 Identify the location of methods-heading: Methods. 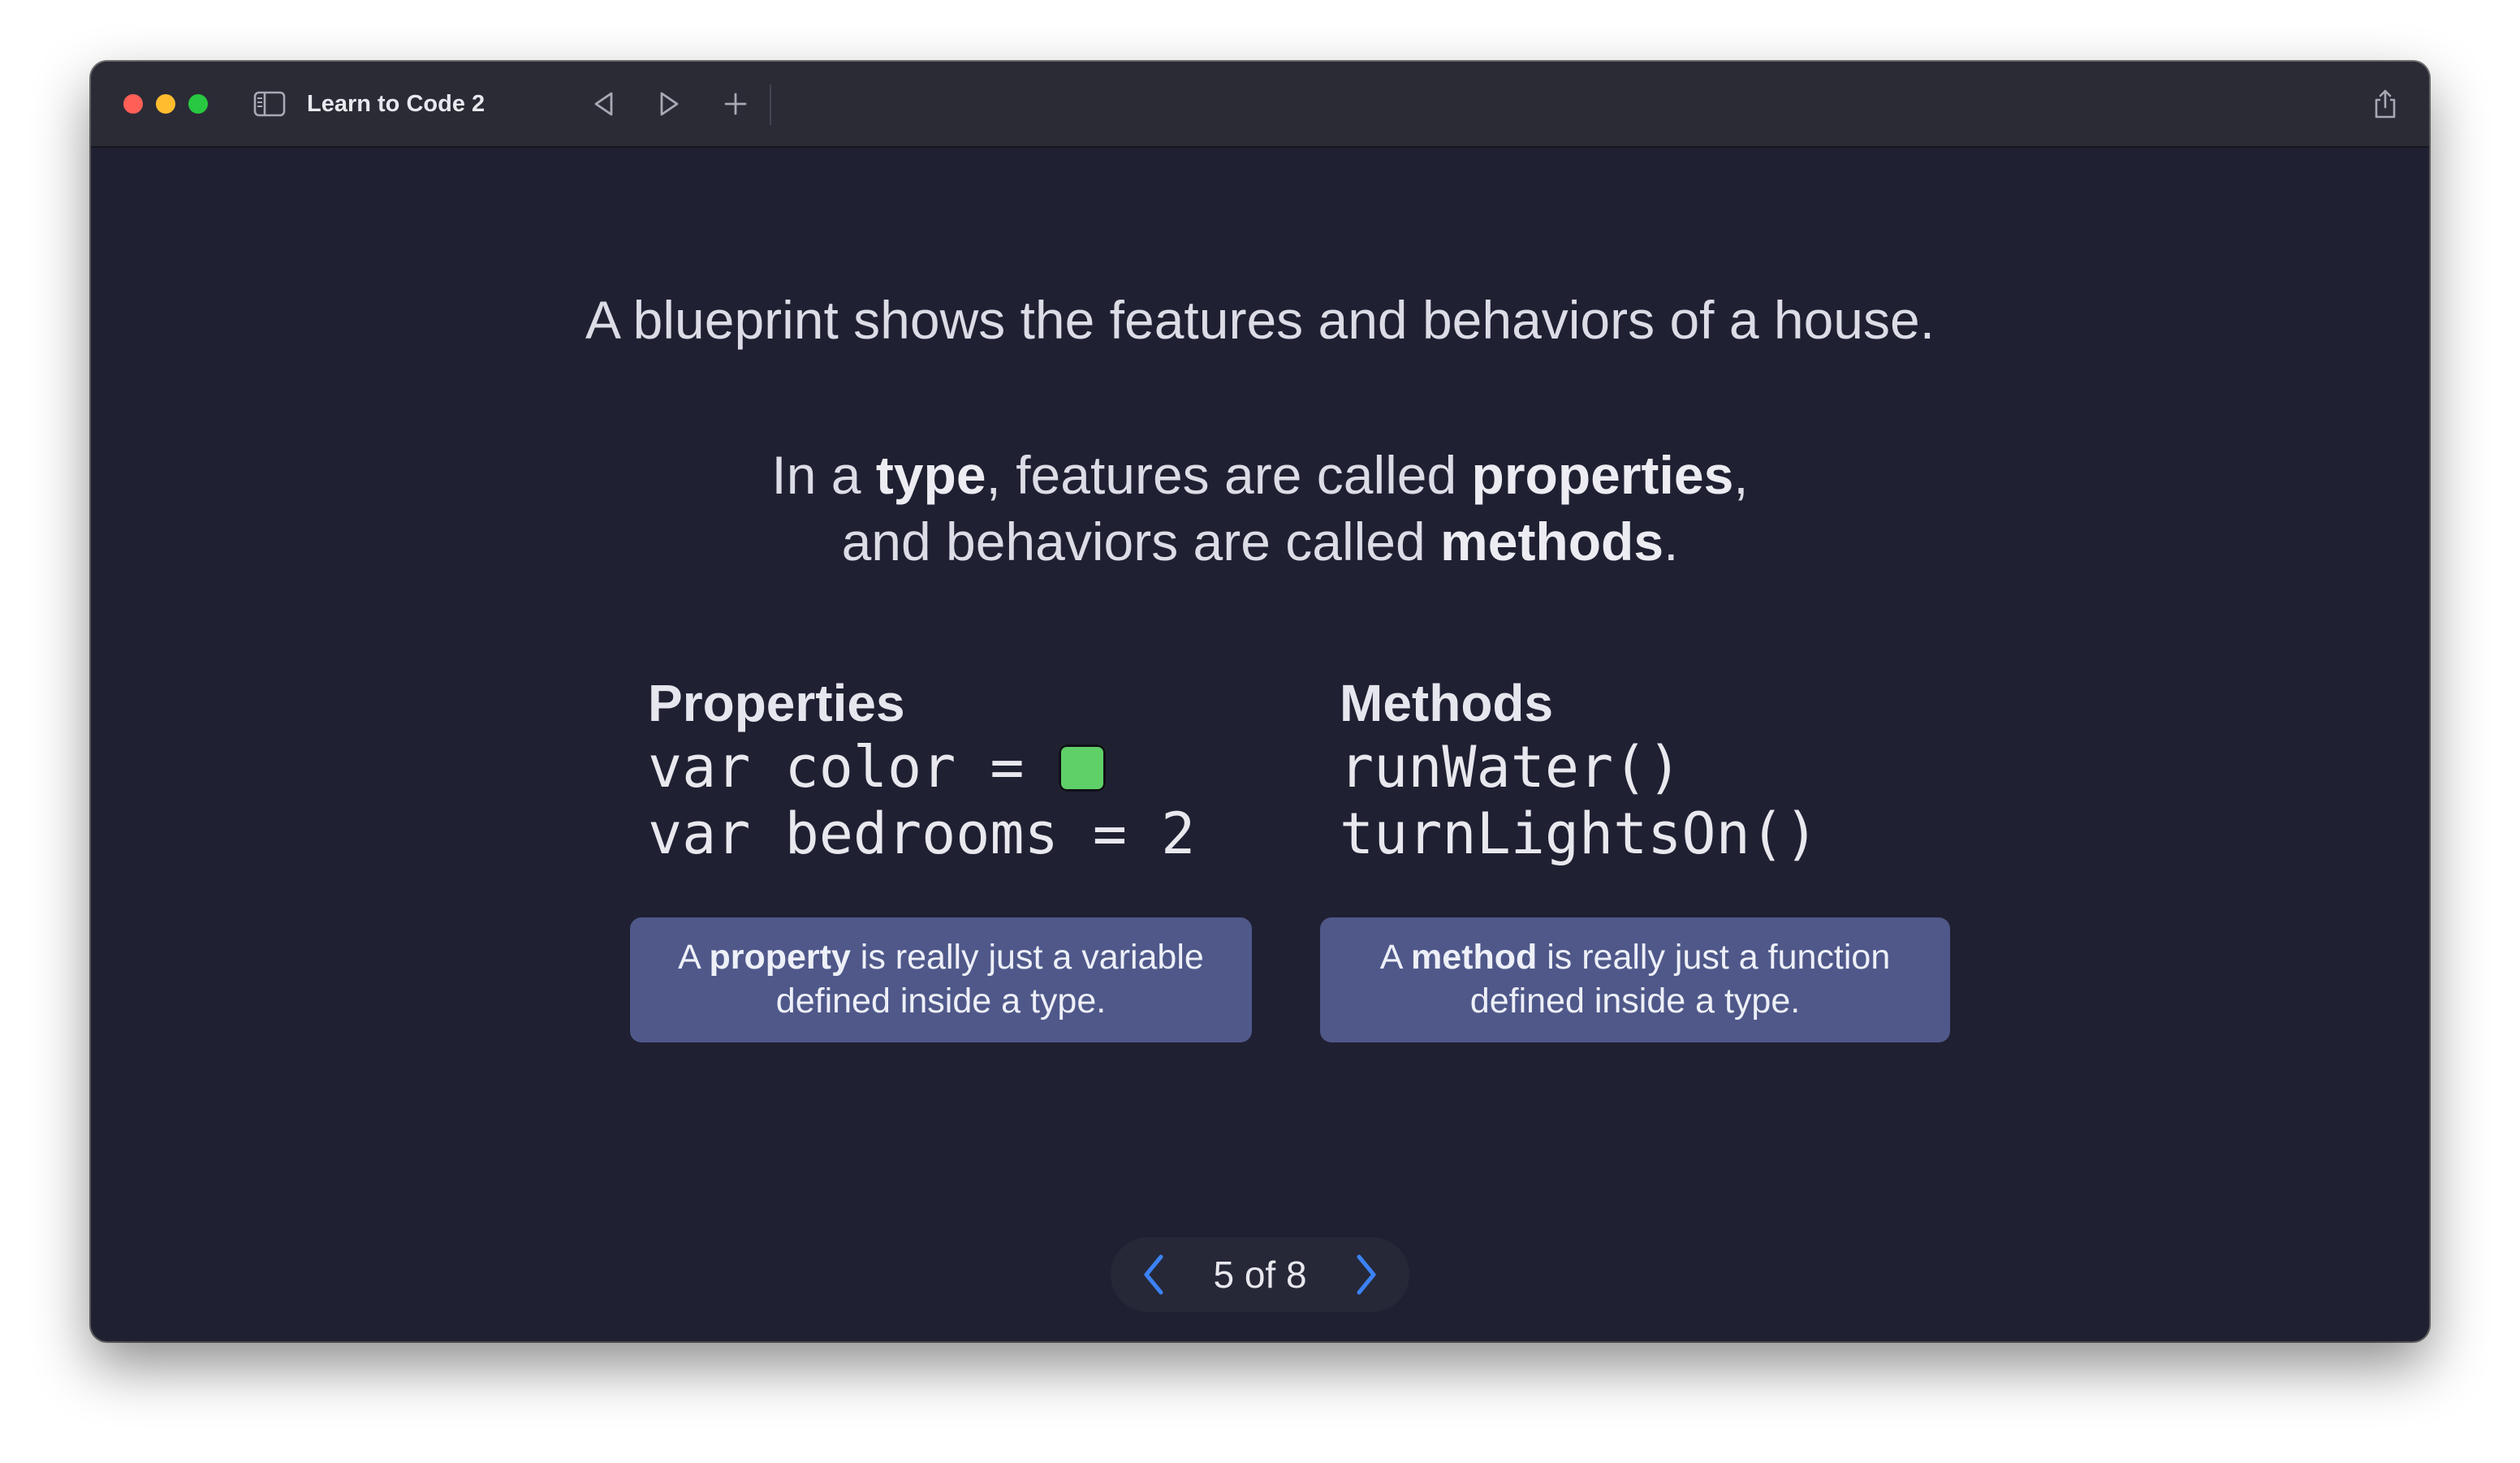
(1447, 703).